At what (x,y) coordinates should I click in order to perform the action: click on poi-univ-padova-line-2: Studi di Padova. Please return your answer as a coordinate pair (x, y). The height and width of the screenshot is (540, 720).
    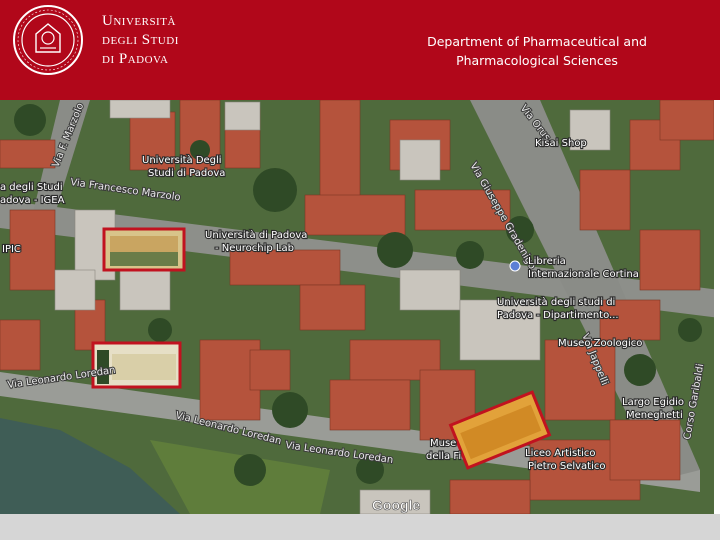
    Looking at the image, I should click on (186, 173).